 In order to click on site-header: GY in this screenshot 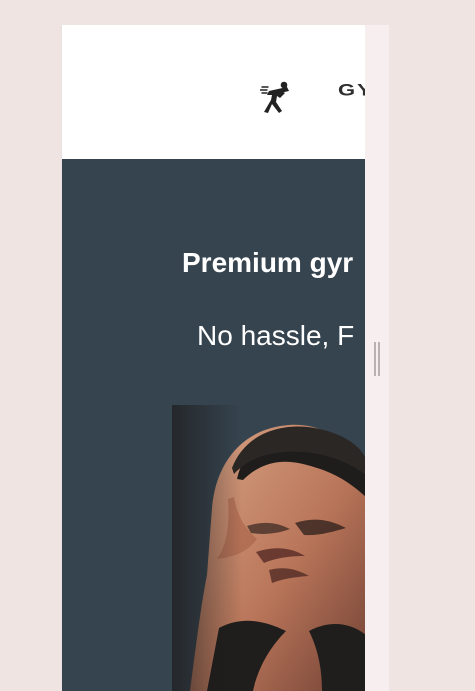, I will do `click(213, 92)`.